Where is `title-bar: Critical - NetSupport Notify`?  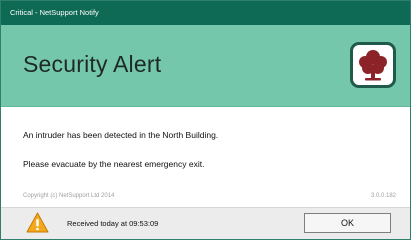 title-bar: Critical - NetSupport Notify is located at coordinates (205, 13).